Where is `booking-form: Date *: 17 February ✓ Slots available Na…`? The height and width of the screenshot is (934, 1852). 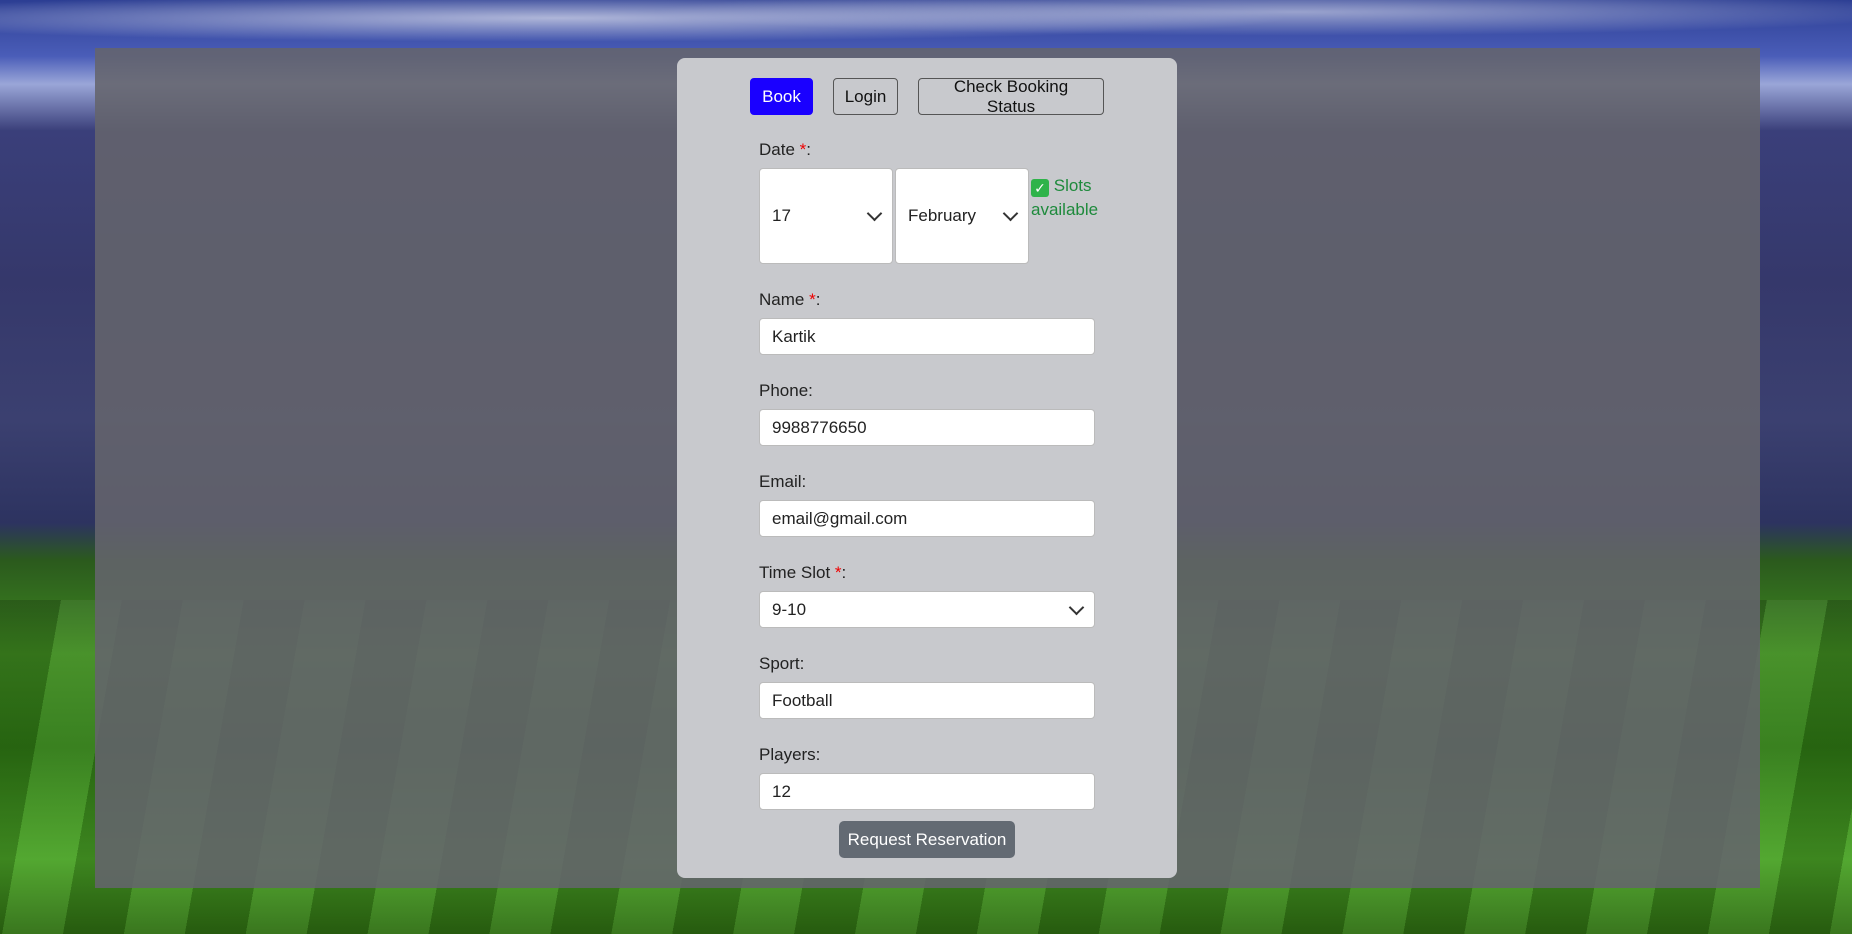
booking-form: Date *: 17 February ✓ Slots available Na… is located at coordinates (928, 486).